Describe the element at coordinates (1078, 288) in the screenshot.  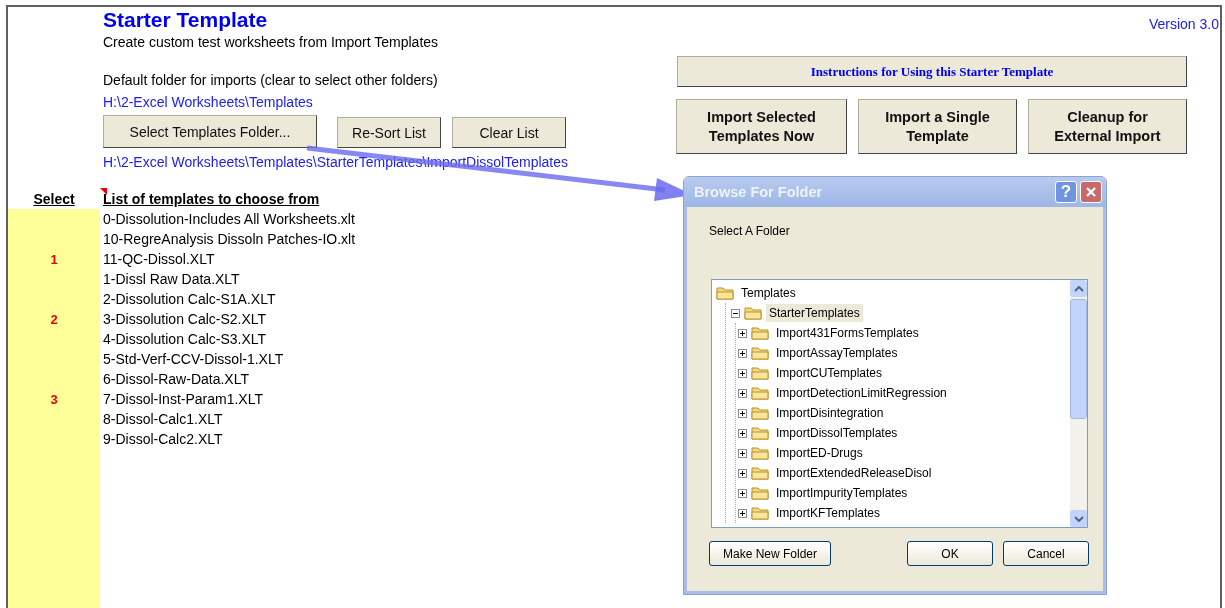
I see `scroll-up-icon` at that location.